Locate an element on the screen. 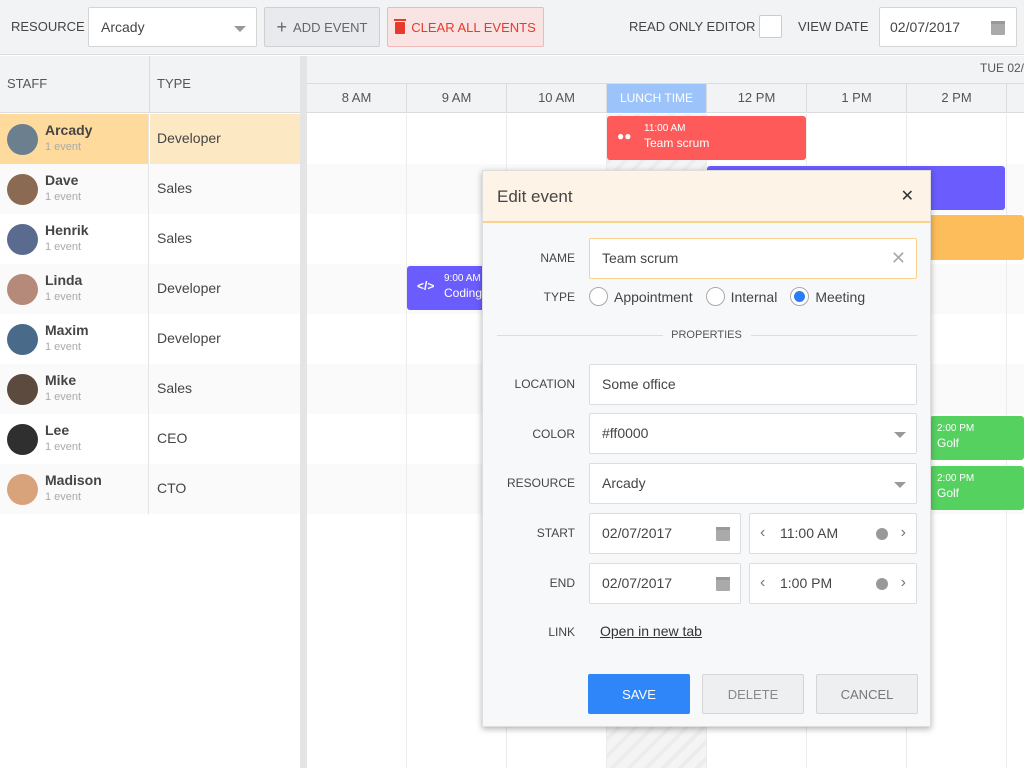 This screenshot has width=1024, height=768. radio-internal is located at coordinates (715, 296).